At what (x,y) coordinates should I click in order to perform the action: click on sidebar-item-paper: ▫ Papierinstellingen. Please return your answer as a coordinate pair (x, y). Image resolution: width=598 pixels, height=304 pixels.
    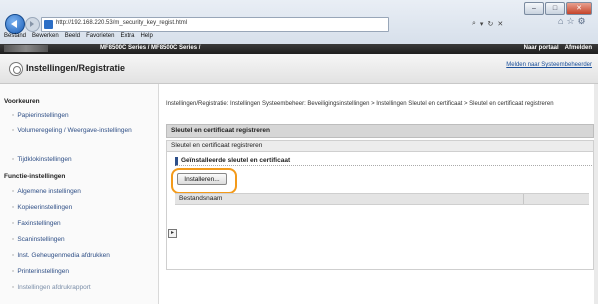
    Looking at the image, I should click on (40, 115).